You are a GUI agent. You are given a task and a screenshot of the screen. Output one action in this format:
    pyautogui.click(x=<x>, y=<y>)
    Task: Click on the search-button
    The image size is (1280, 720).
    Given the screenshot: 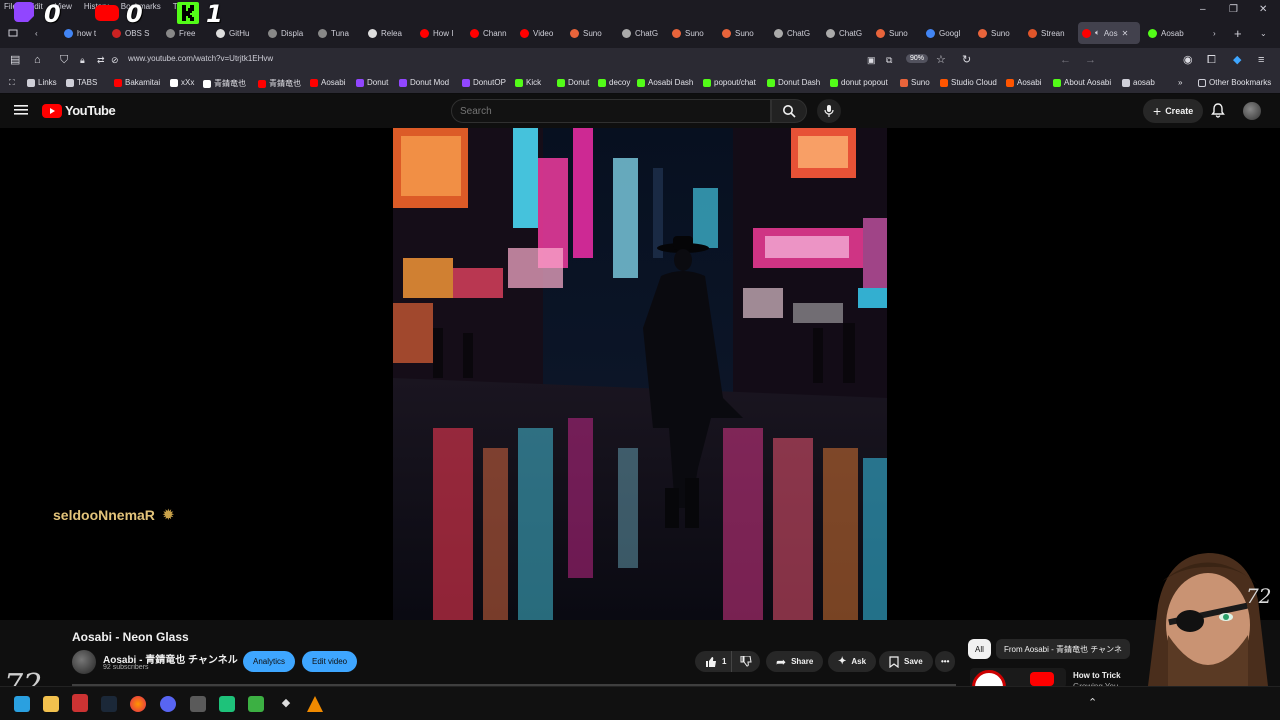 What is the action you would take?
    pyautogui.click(x=789, y=111)
    